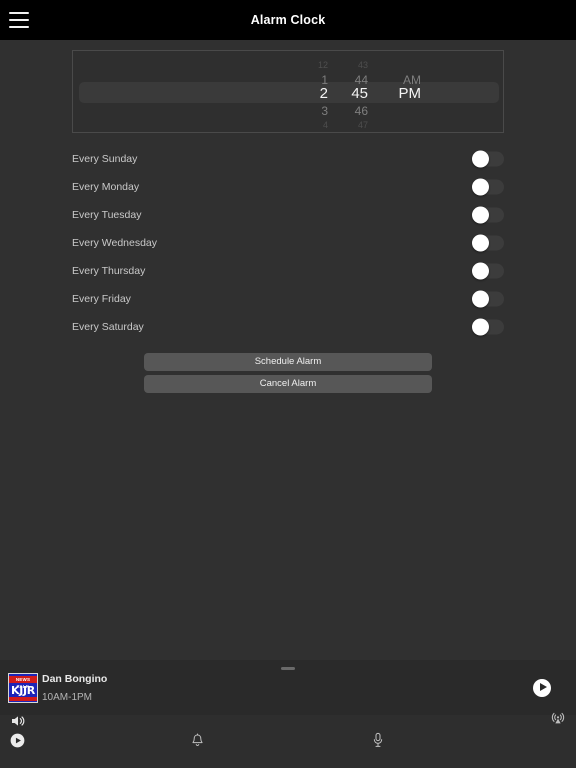 Image resolution: width=576 pixels, height=768 pixels. Describe the element at coordinates (17, 743) in the screenshot. I see `tab-play-icon` at that location.